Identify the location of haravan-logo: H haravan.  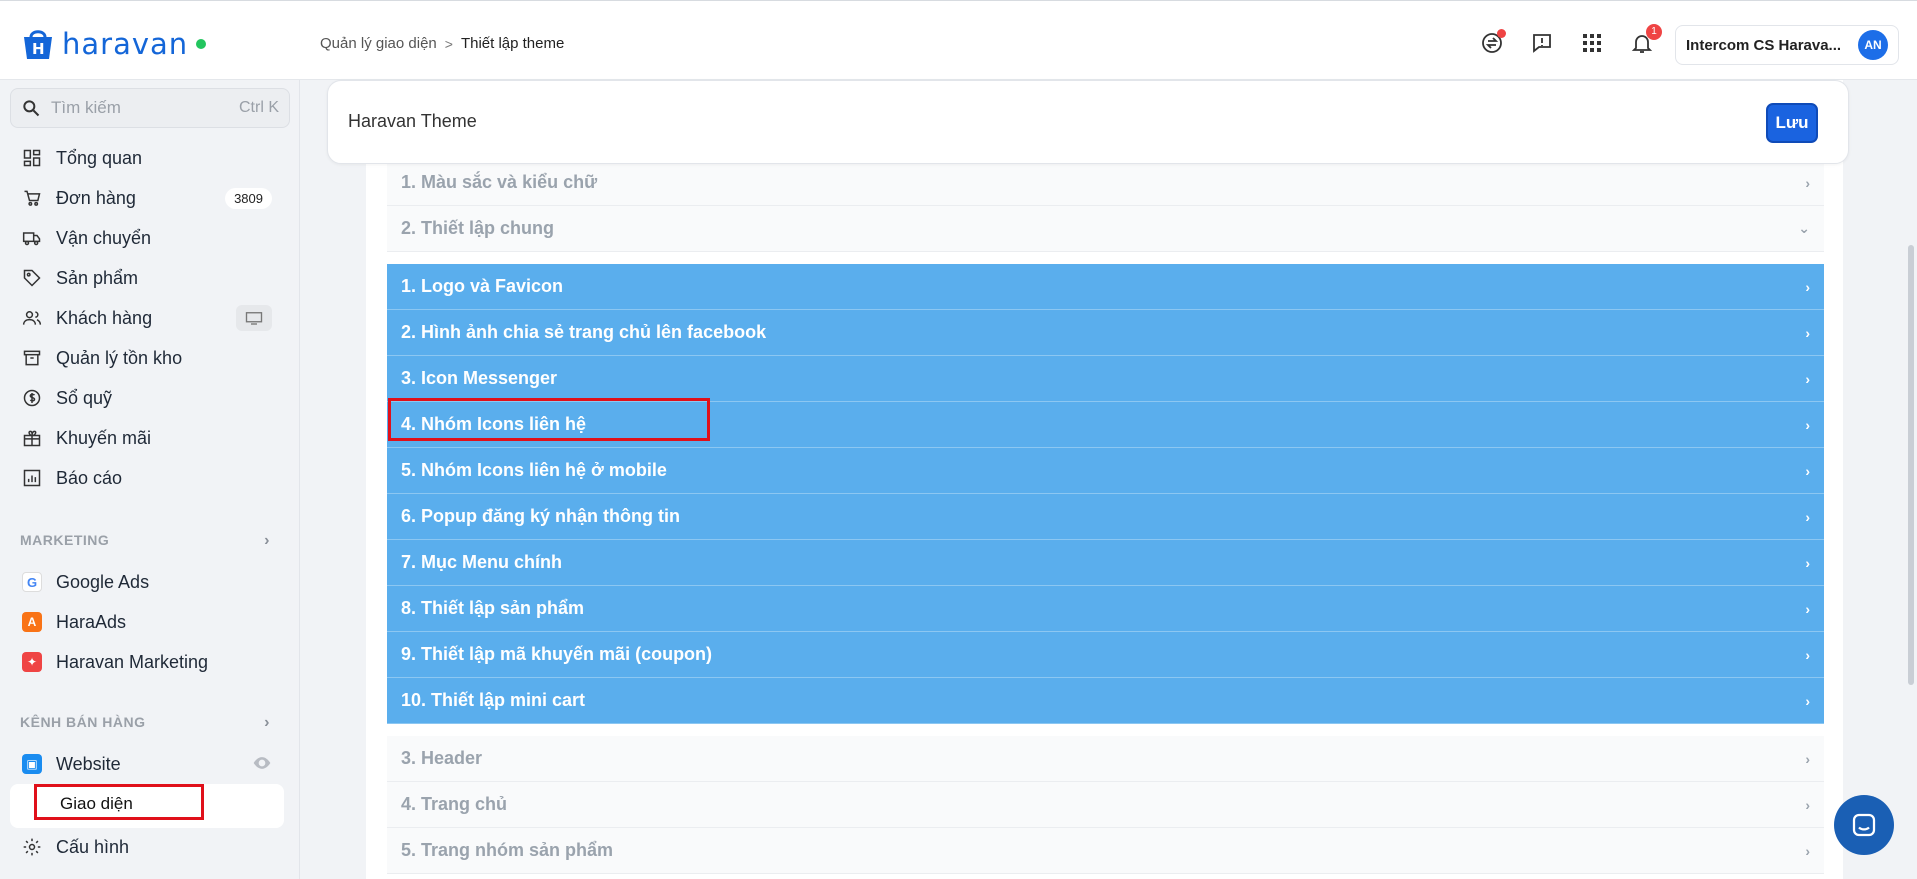
(112, 44).